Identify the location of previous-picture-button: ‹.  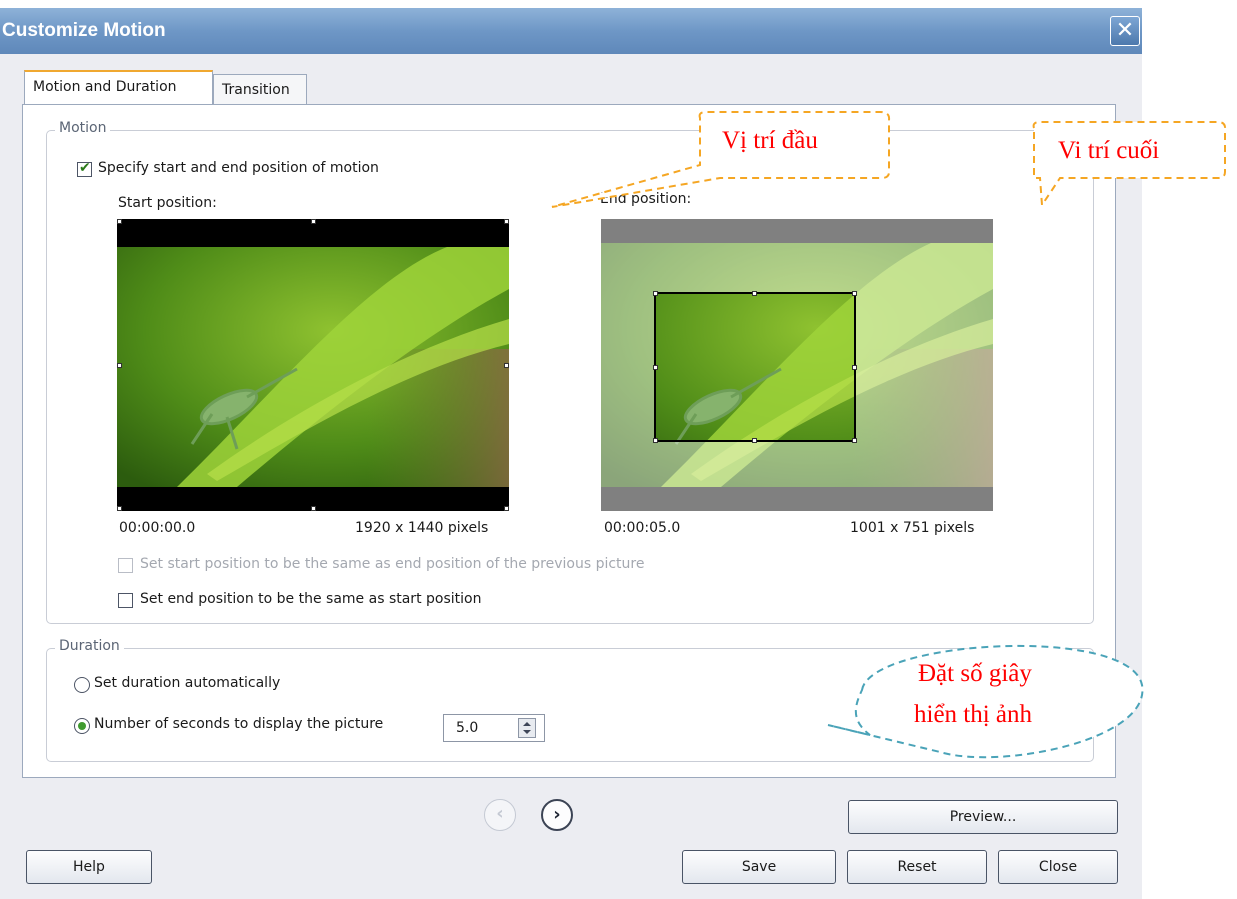
(500, 815).